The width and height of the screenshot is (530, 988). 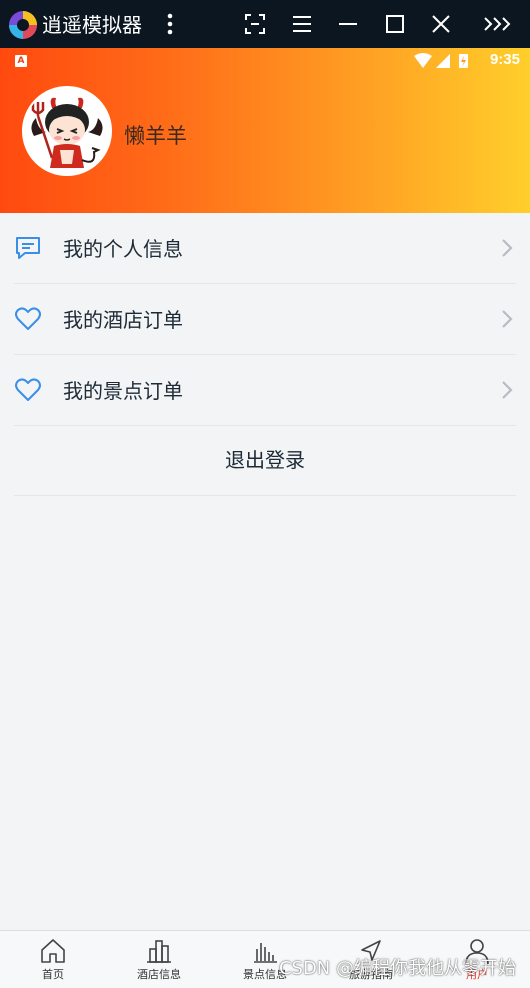 I want to click on bars-icon, so click(x=265, y=953).